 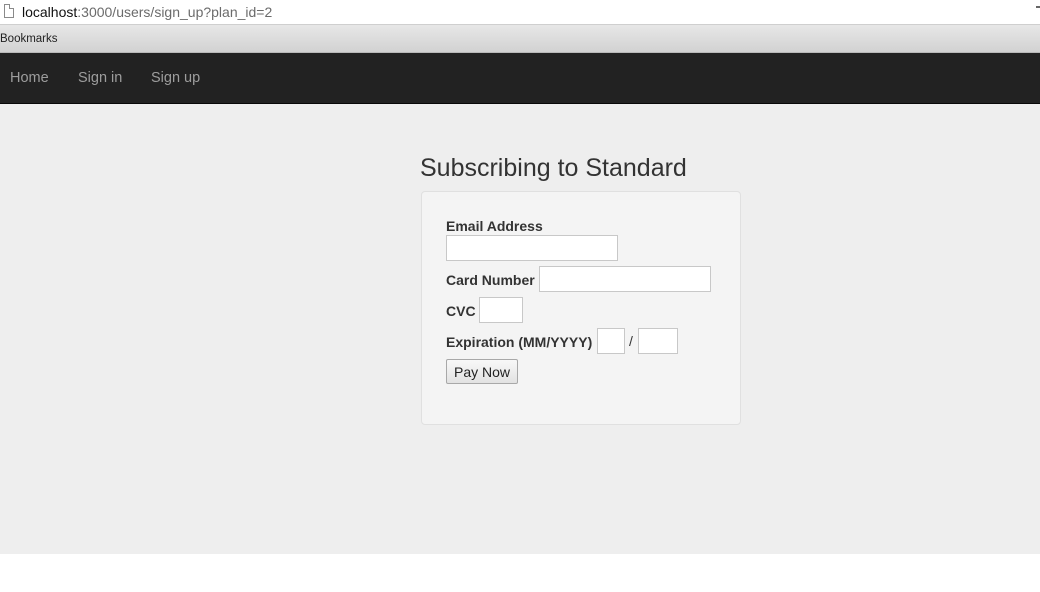 What do you see at coordinates (520, 78) in the screenshot?
I see `top-navbar: Home Sign in Sign up` at bounding box center [520, 78].